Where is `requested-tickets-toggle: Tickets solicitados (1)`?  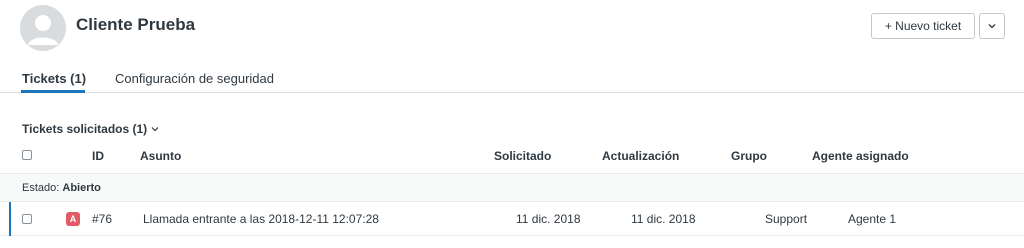 requested-tickets-toggle: Tickets solicitados (1) is located at coordinates (90, 129).